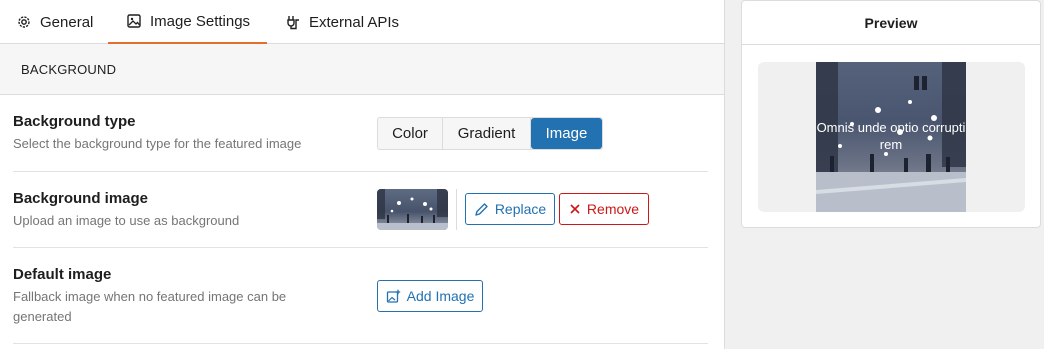  Describe the element at coordinates (74, 121) in the screenshot. I see `background-type-title: Background type` at that location.